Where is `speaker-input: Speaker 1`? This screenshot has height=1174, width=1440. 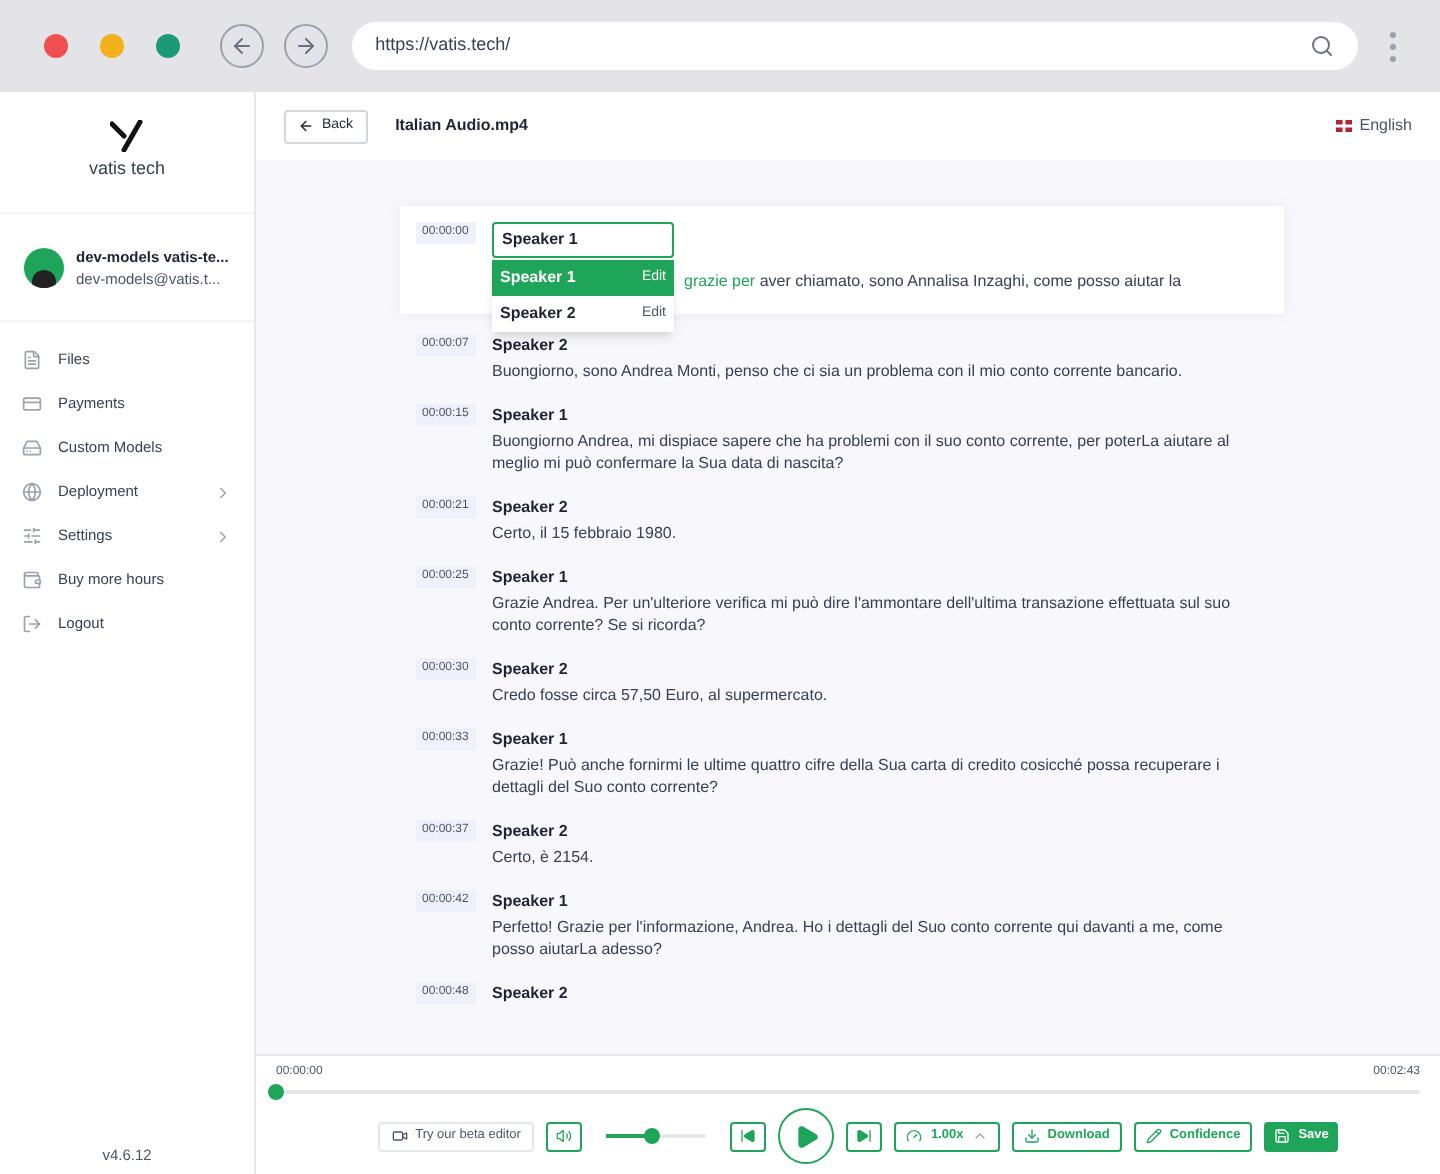
speaker-input: Speaker 1 is located at coordinates (583, 240).